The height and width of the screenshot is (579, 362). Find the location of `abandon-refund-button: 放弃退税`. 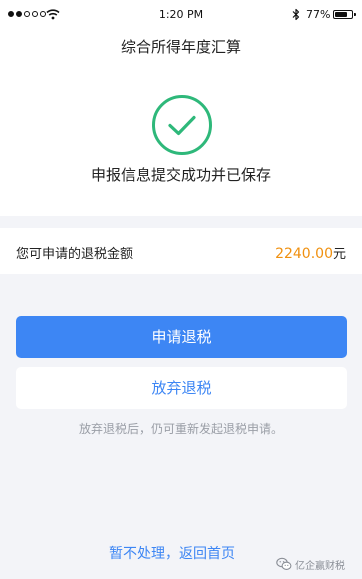

abandon-refund-button: 放弃退税 is located at coordinates (181, 388).